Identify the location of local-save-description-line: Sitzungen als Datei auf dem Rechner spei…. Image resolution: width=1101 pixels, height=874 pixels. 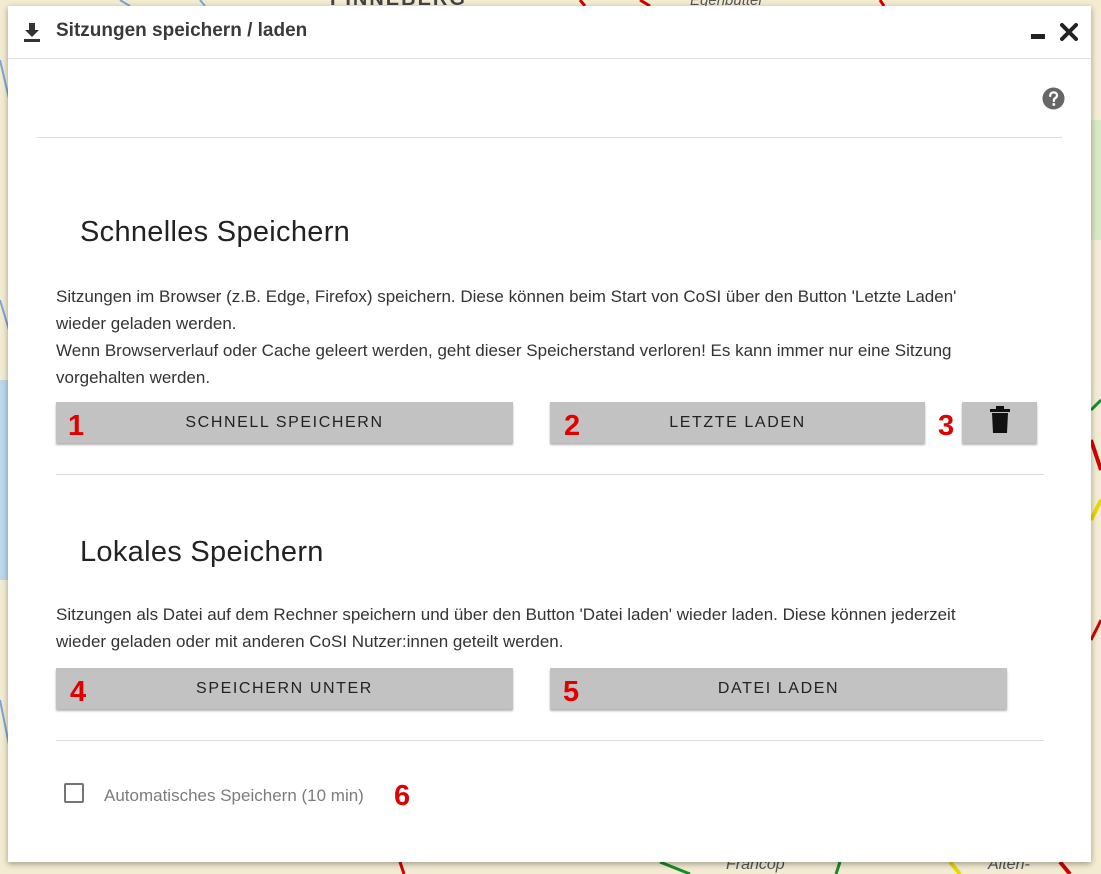
(506, 614).